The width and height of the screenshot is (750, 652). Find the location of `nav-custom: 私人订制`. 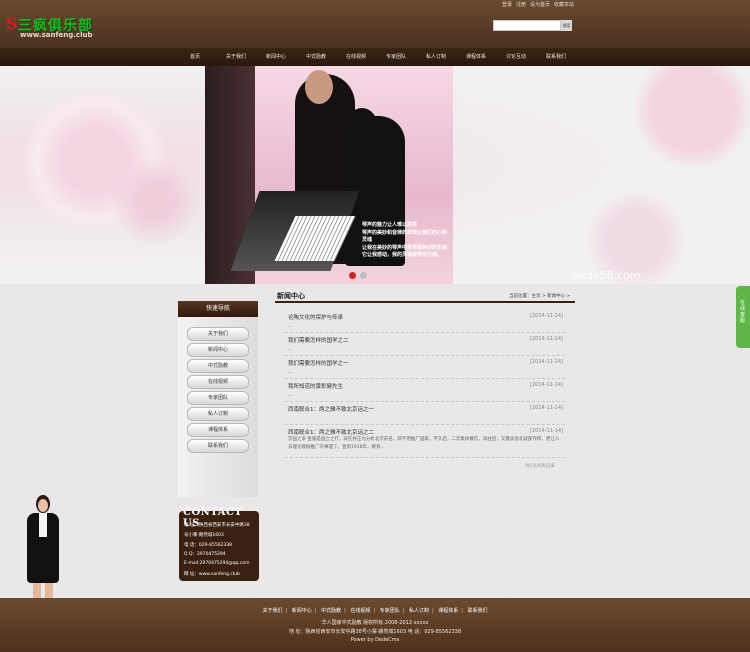

nav-custom: 私人订制 is located at coordinates (436, 56).